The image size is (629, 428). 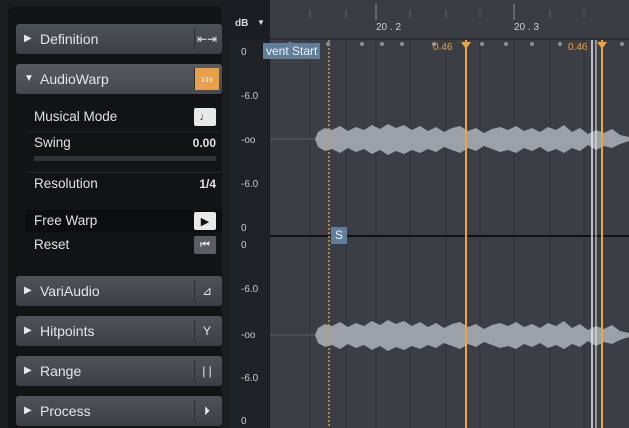 What do you see at coordinates (76, 116) in the screenshot?
I see `musical-mode-label: Musical Mode` at bounding box center [76, 116].